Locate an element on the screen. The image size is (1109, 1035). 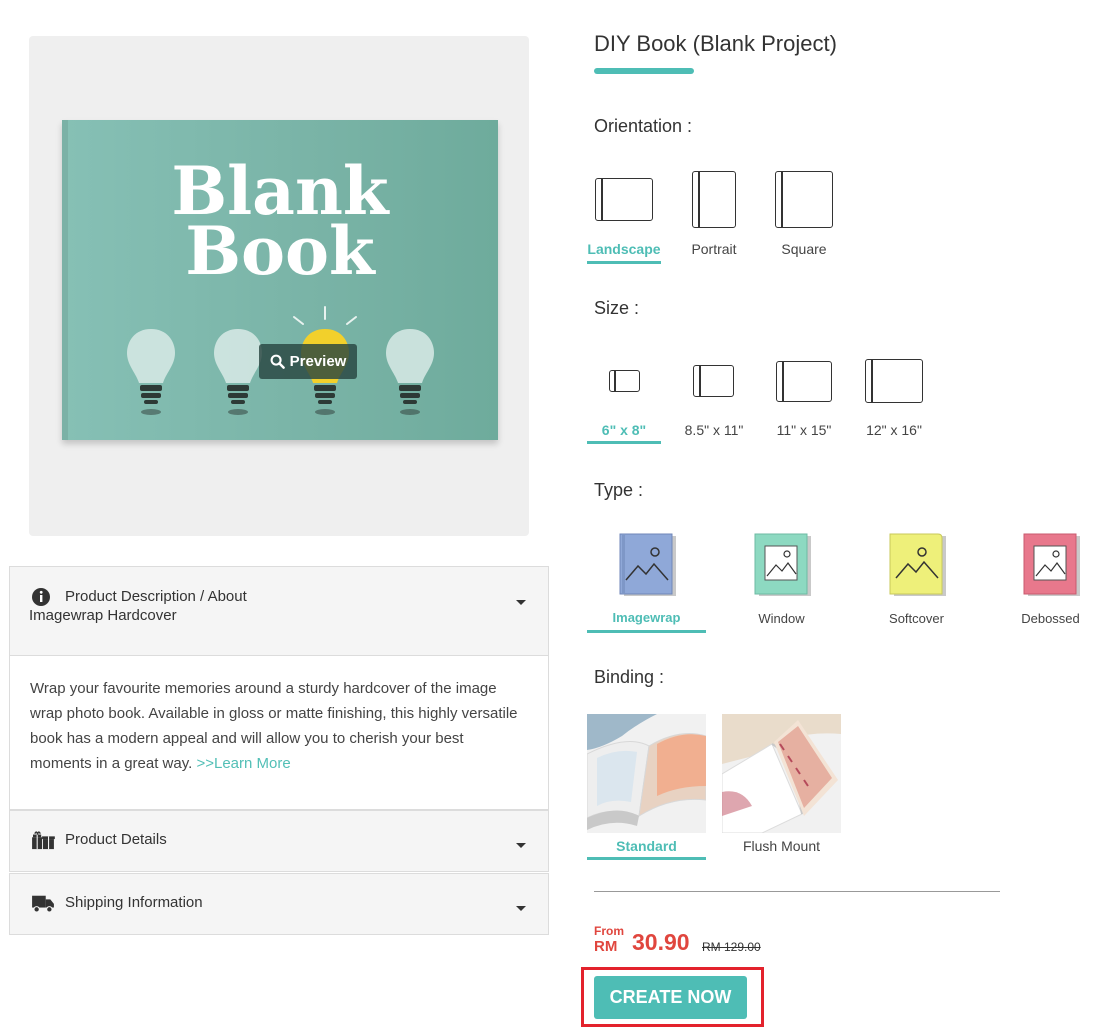
window-cover-icon is located at coordinates (782, 564).